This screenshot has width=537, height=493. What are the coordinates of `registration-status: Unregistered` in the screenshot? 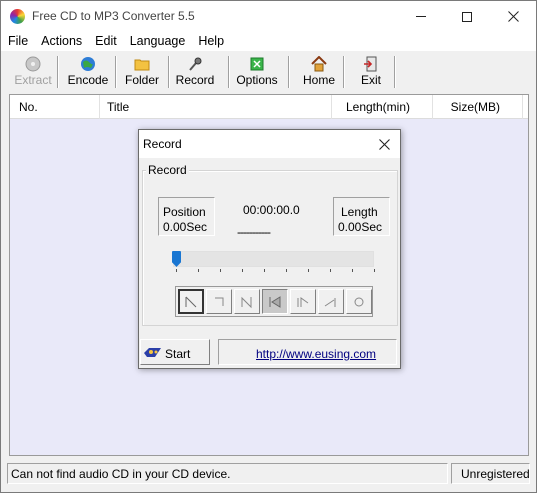 It's located at (490, 473).